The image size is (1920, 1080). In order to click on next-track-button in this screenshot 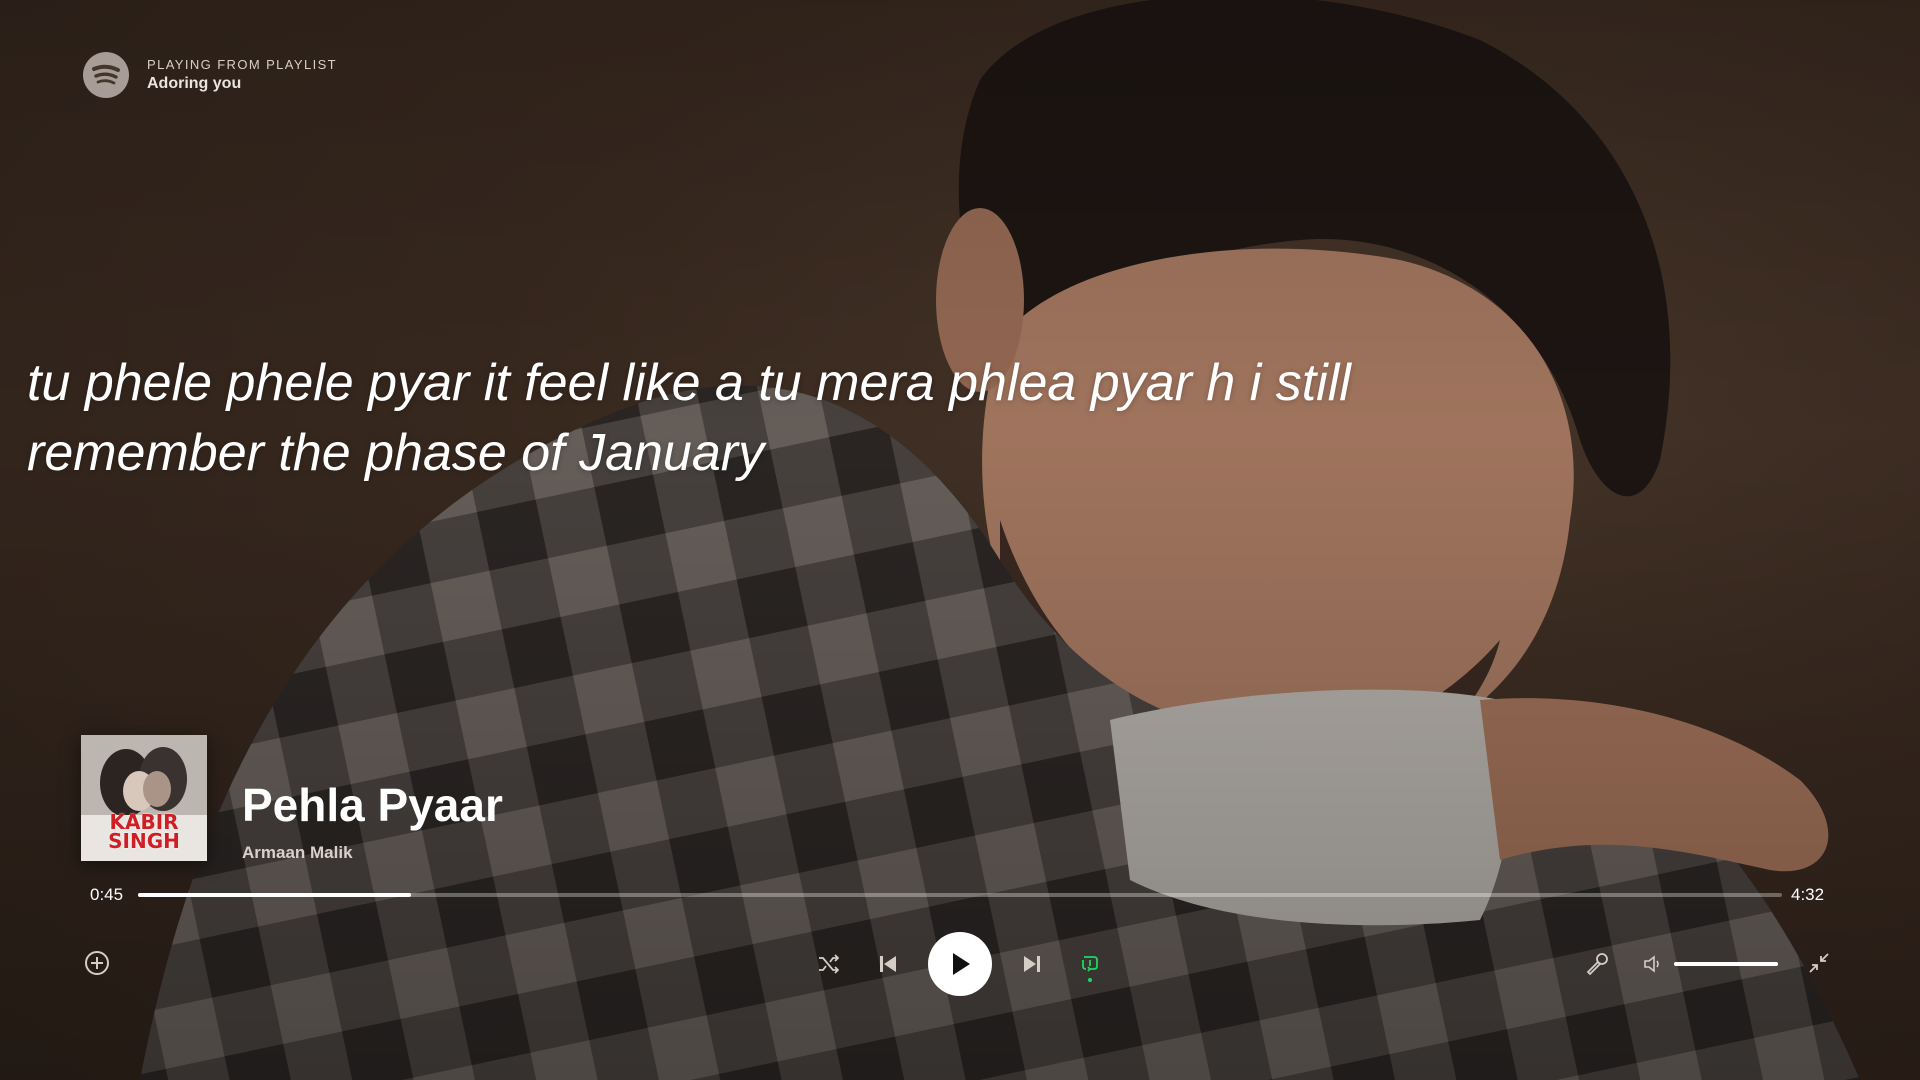, I will do `click(1032, 964)`.